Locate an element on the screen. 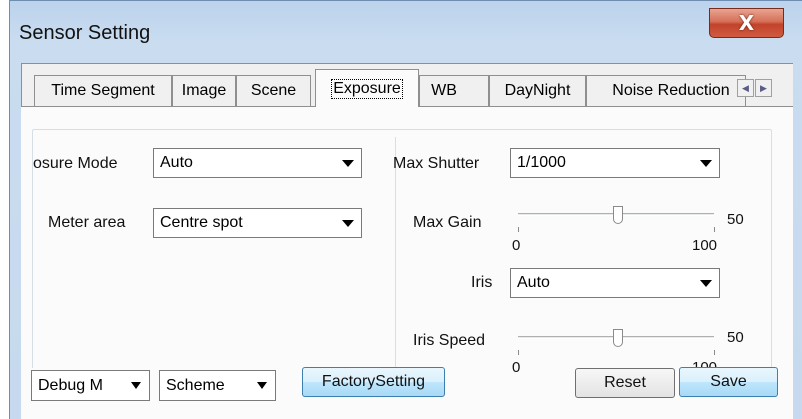 The image size is (802, 419). tab-label: WB is located at coordinates (444, 90).